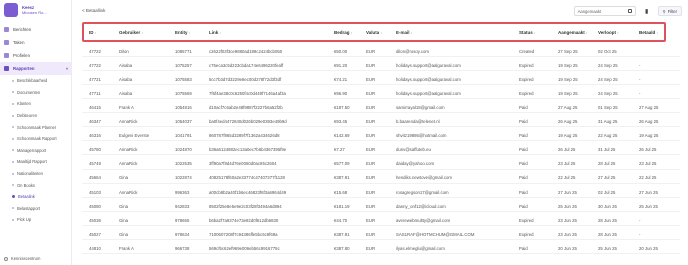  What do you see at coordinates (608, 32) in the screenshot?
I see `column-header-9: Verloopt↕` at bounding box center [608, 32].